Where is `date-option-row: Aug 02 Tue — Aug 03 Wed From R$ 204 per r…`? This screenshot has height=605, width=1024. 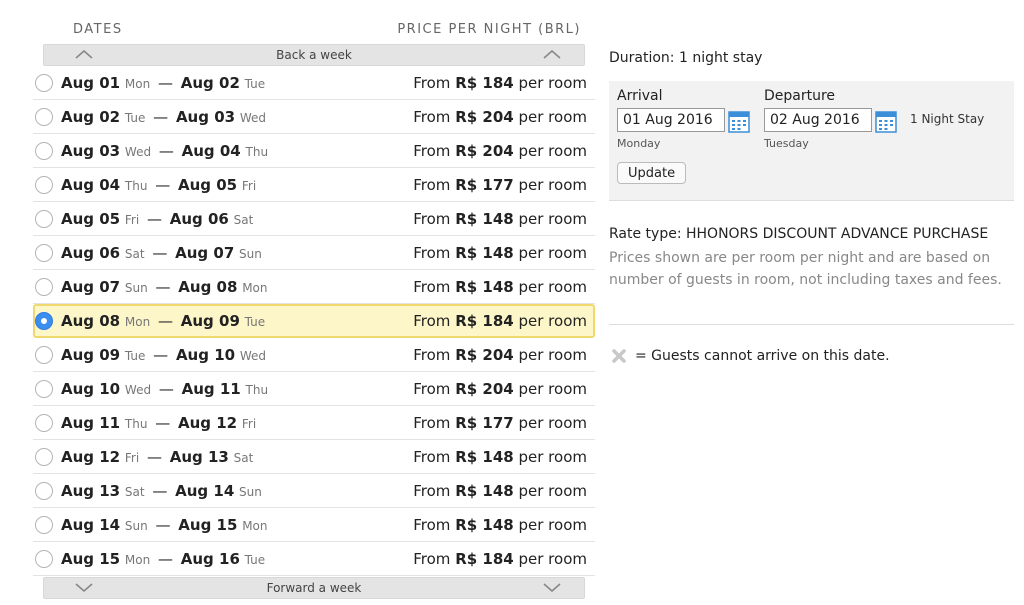 date-option-row: Aug 02 Tue — Aug 03 Wed From R$ 204 per r… is located at coordinates (314, 117).